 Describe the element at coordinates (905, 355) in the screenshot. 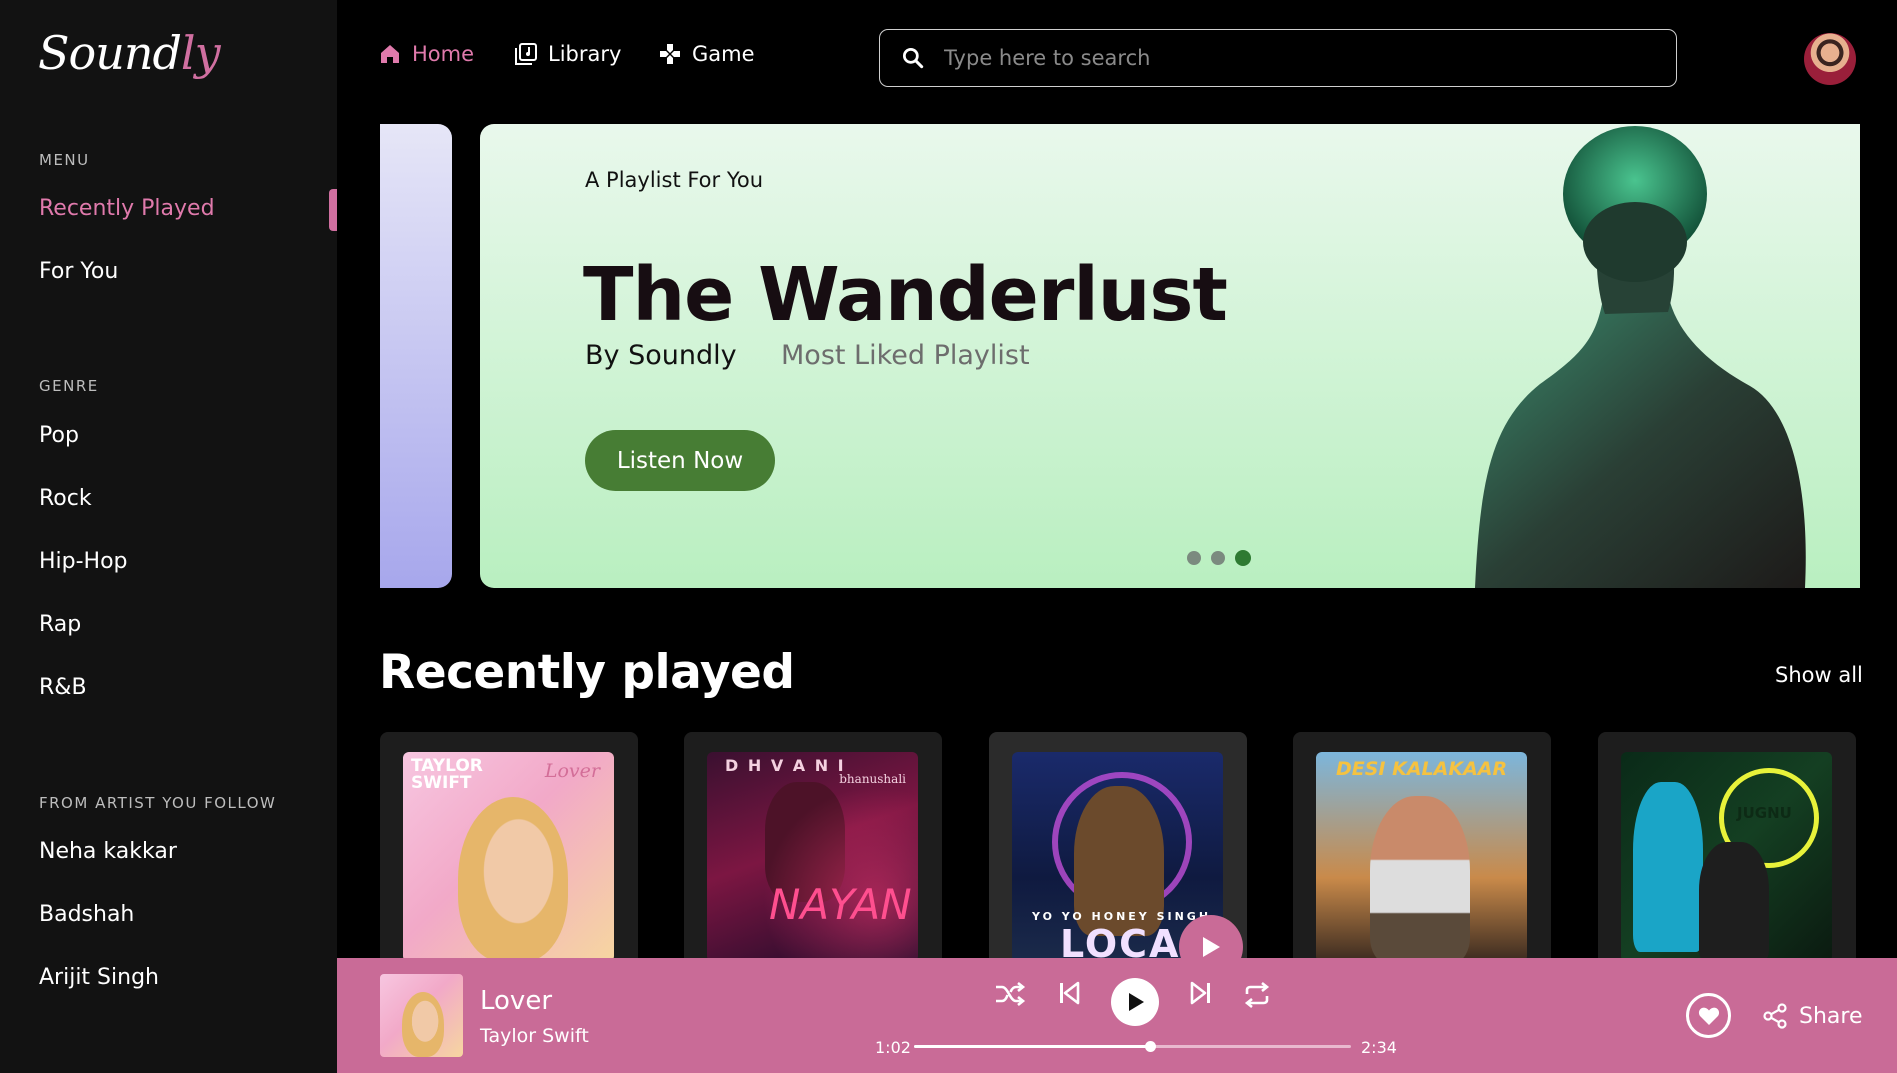

I see `banner-subtitle: Most Liked Playlist` at that location.